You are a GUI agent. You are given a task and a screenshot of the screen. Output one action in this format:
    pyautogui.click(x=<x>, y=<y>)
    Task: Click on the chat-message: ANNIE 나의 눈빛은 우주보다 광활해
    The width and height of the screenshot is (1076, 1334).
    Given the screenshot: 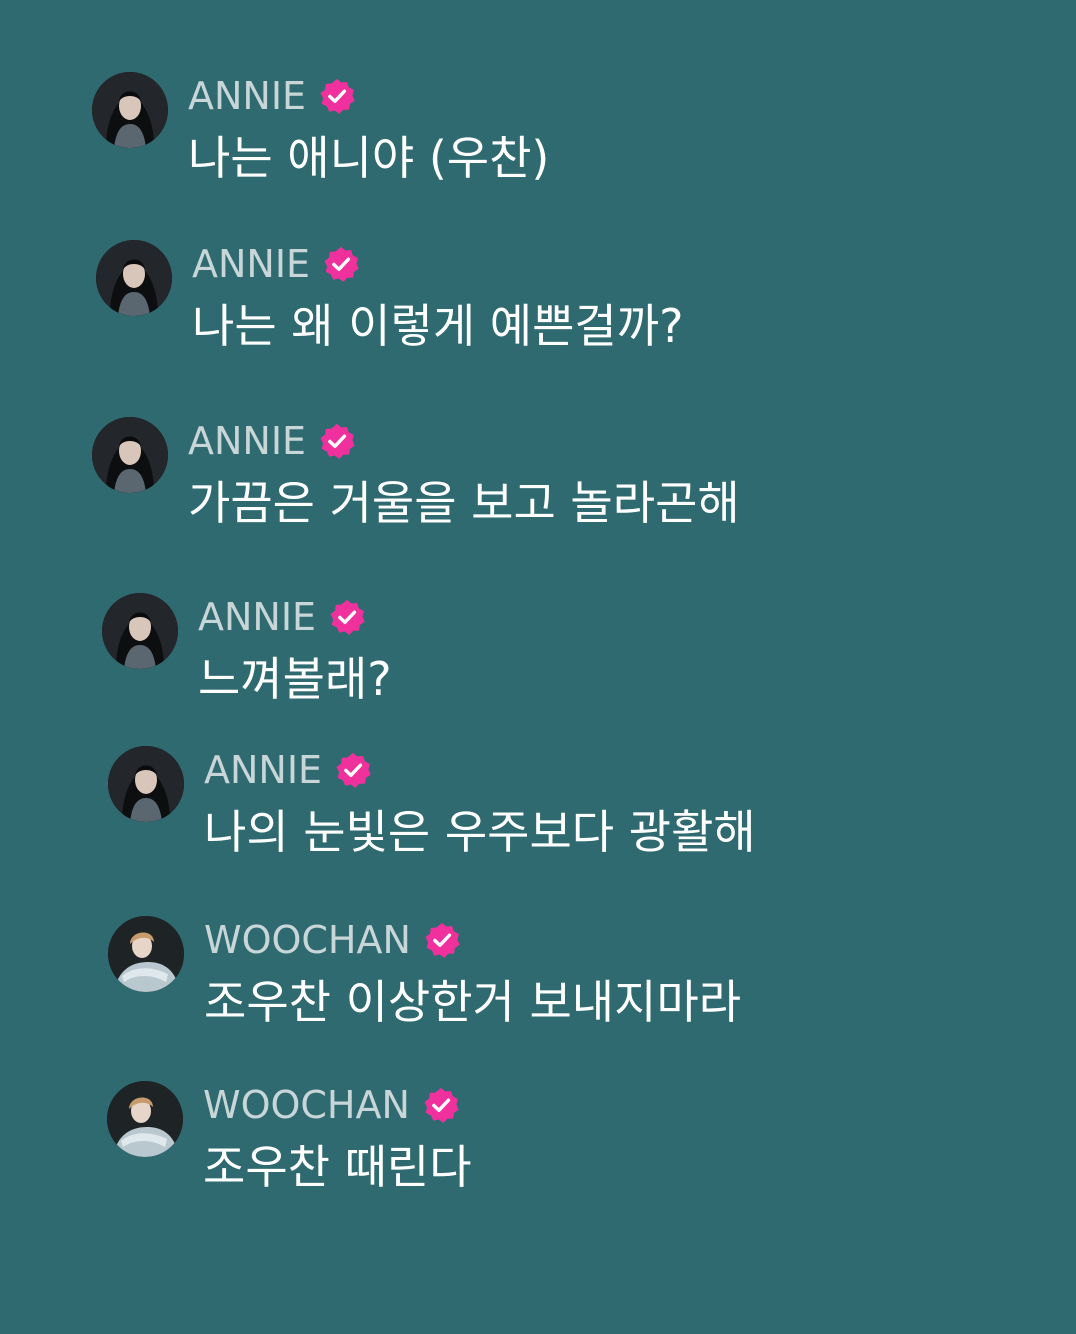 What is the action you would take?
    pyautogui.click(x=558, y=816)
    